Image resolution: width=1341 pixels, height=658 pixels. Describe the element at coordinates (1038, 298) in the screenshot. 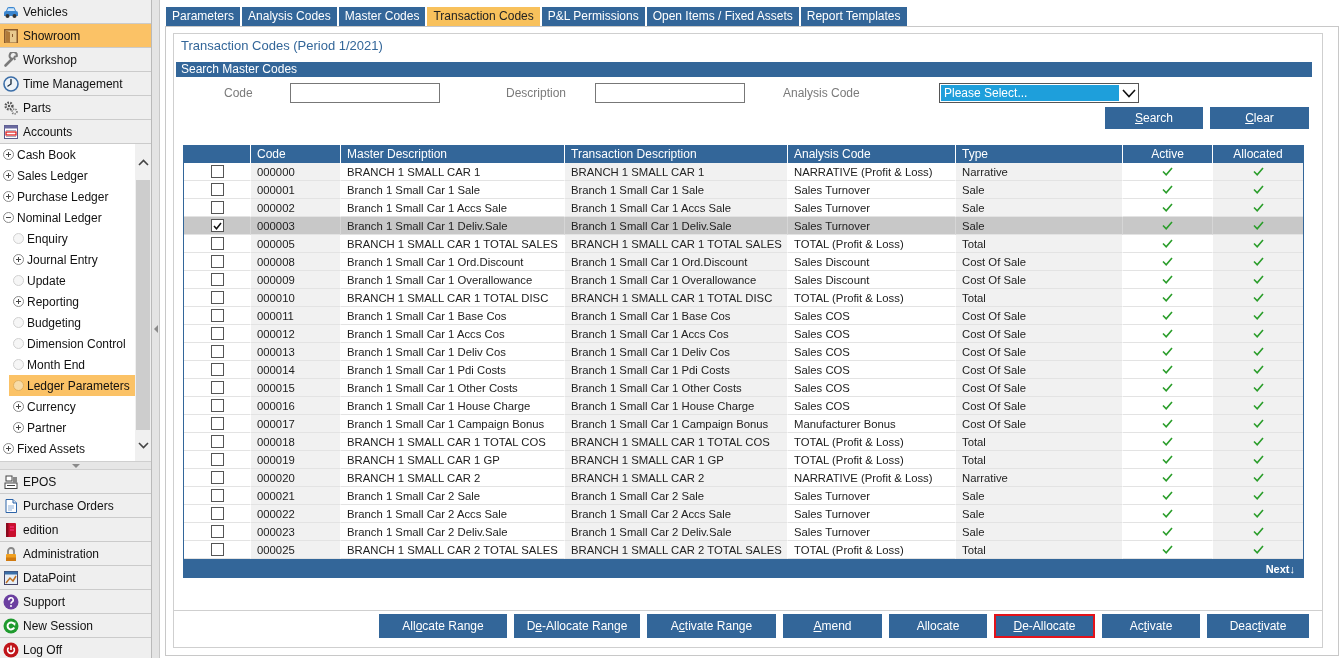

I see `table-cell: Total` at that location.